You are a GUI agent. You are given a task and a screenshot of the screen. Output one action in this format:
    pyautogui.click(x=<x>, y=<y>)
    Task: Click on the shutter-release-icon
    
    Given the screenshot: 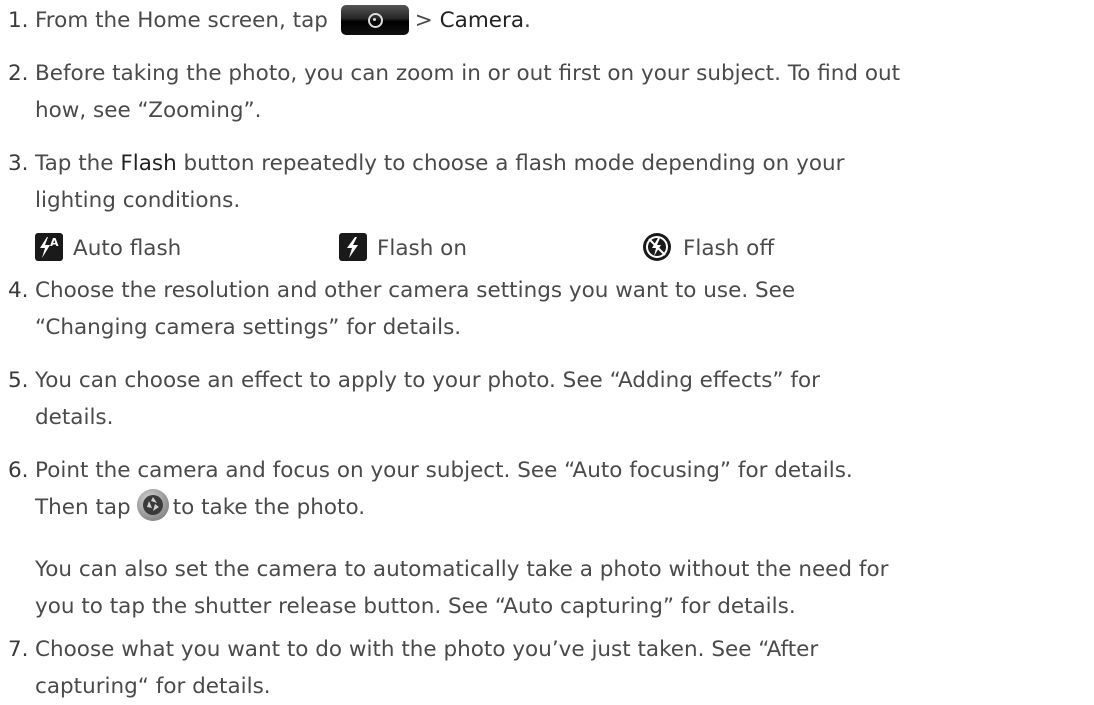 What is the action you would take?
    pyautogui.click(x=152, y=505)
    